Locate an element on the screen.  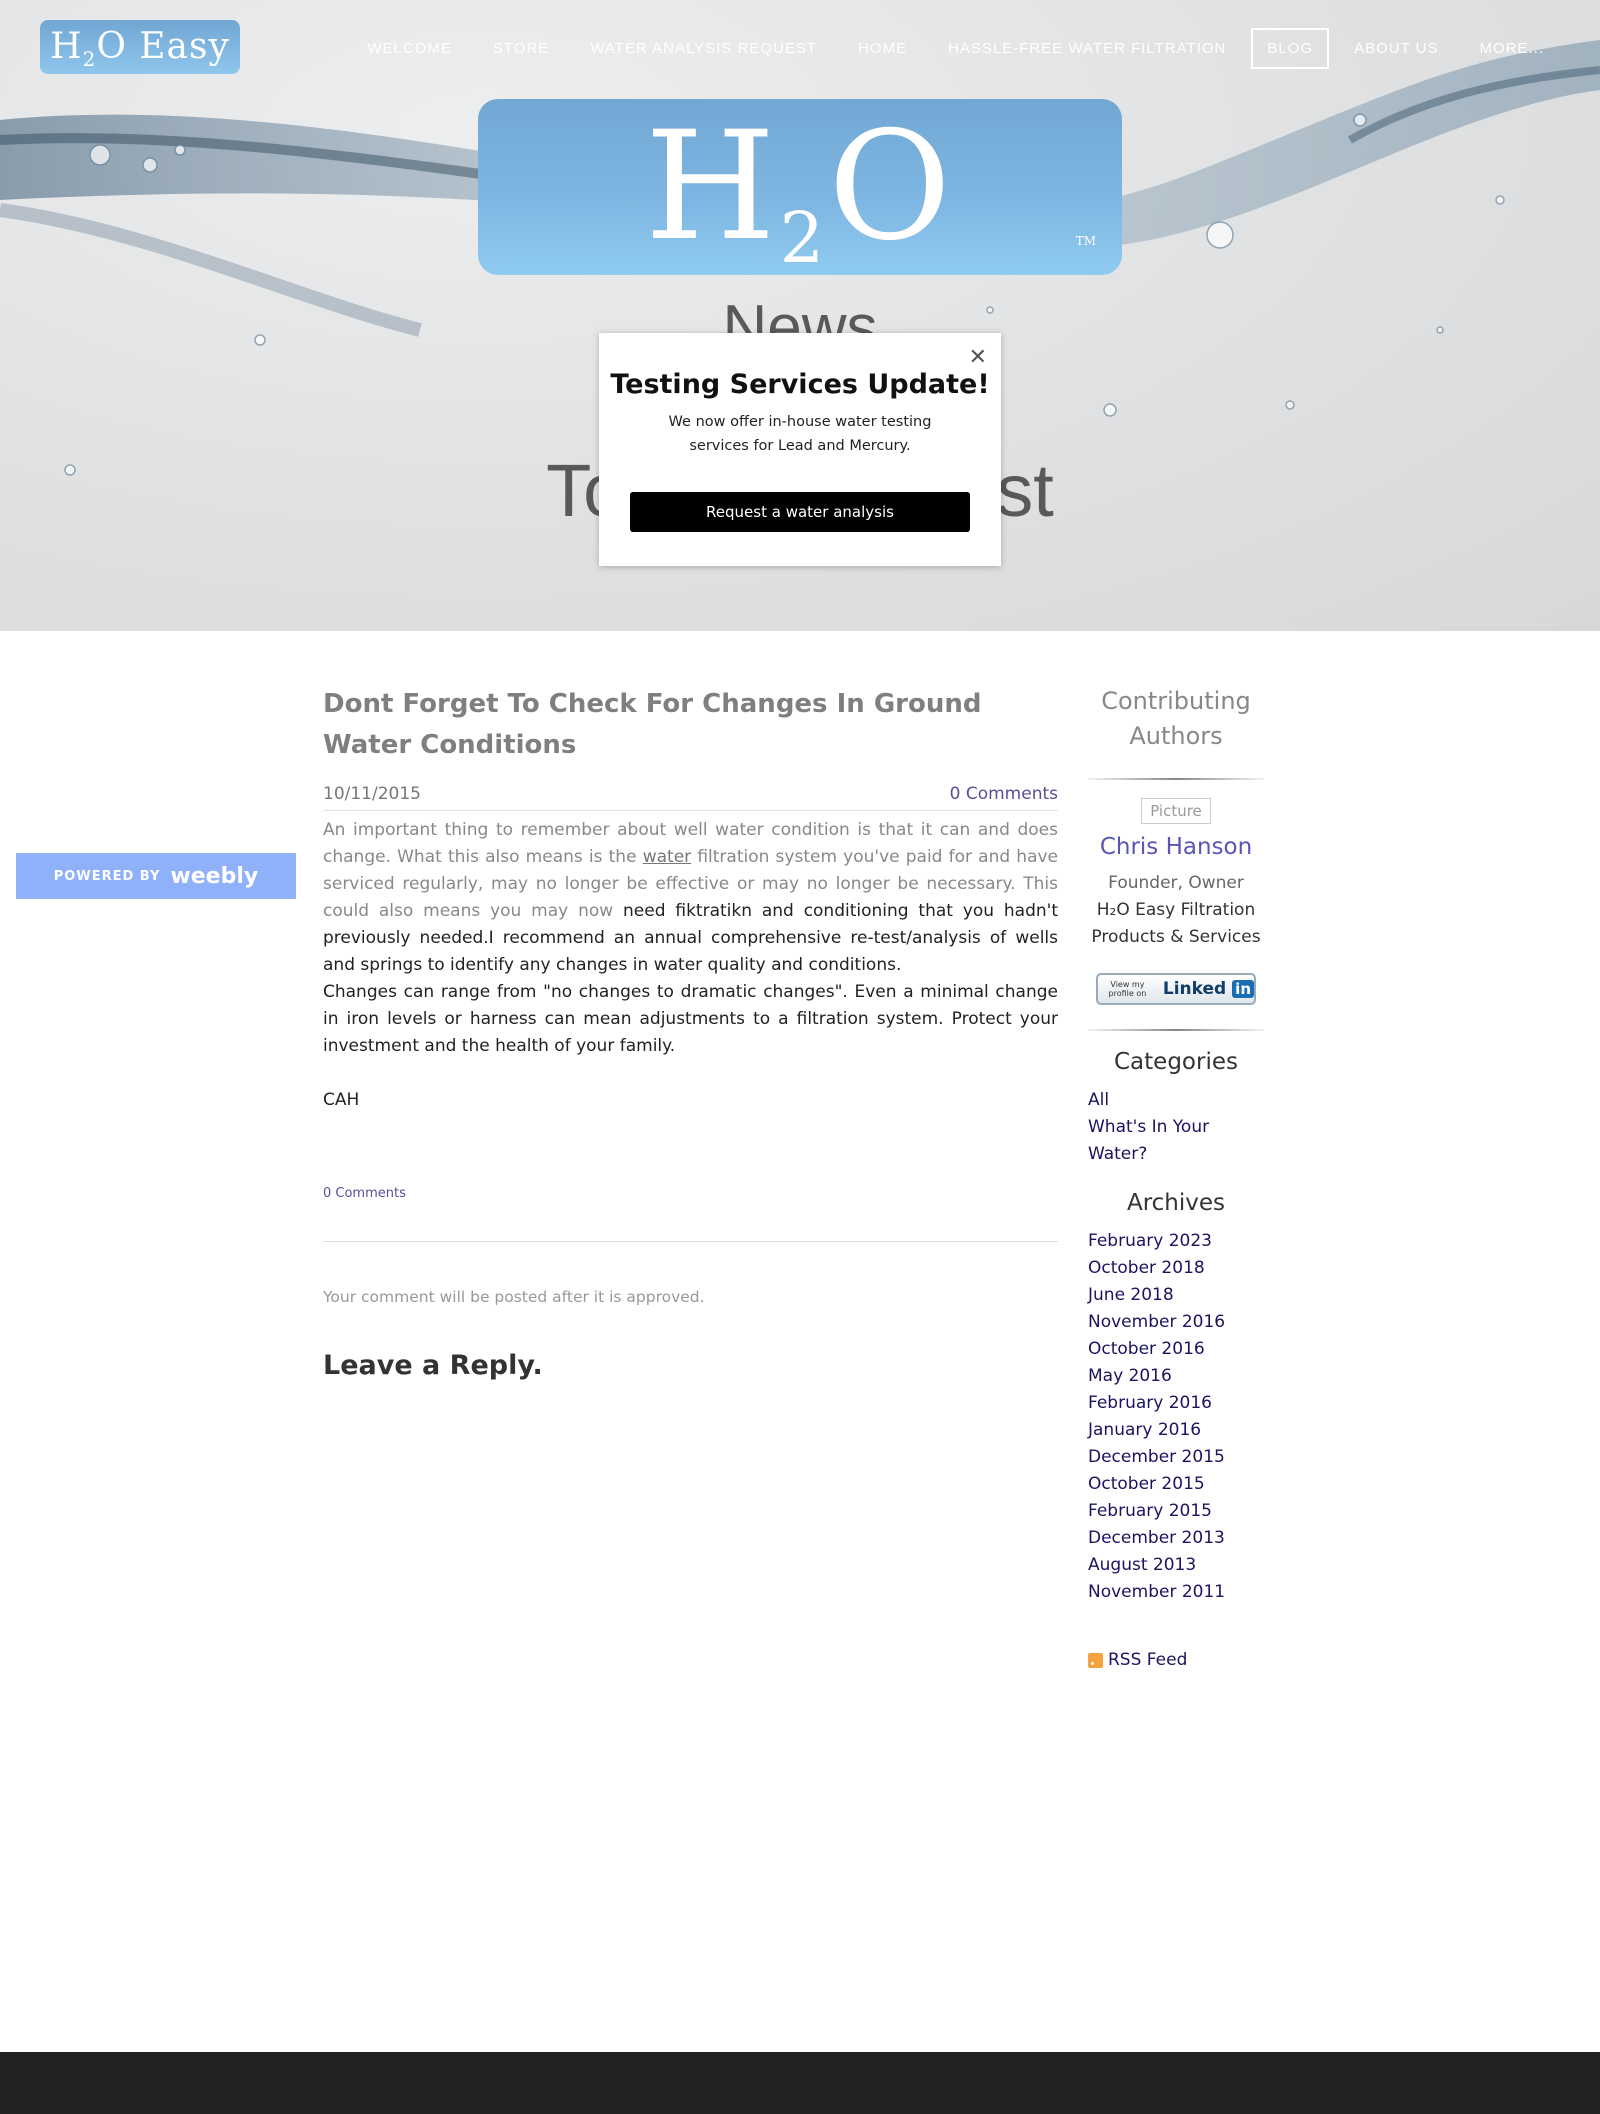
nav-item-blog: BLOG is located at coordinates (1290, 48).